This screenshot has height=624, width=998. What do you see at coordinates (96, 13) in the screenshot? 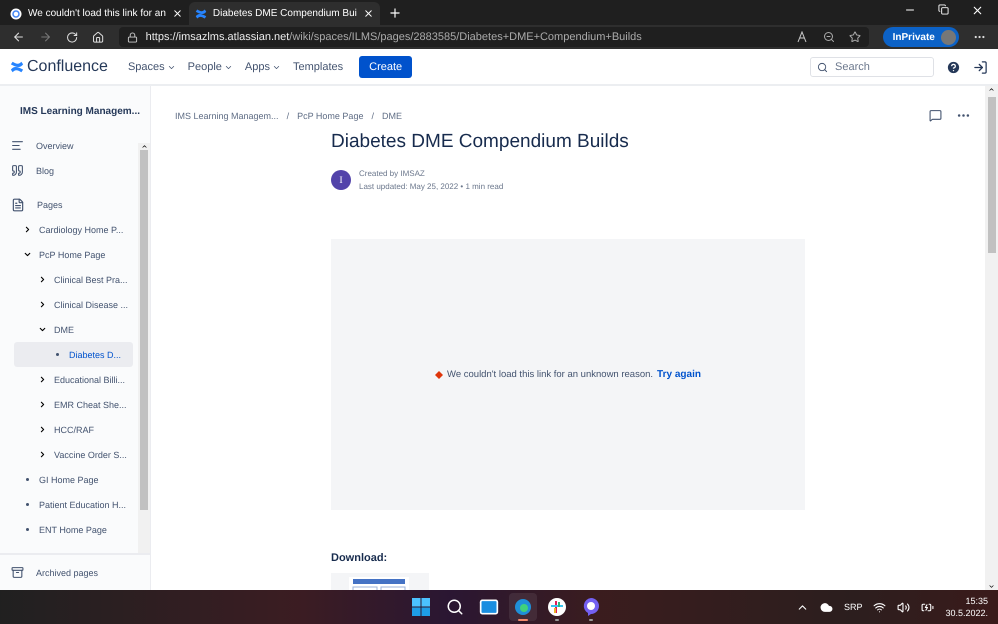
I see `browser-tab: We couldn't load this link for an` at bounding box center [96, 13].